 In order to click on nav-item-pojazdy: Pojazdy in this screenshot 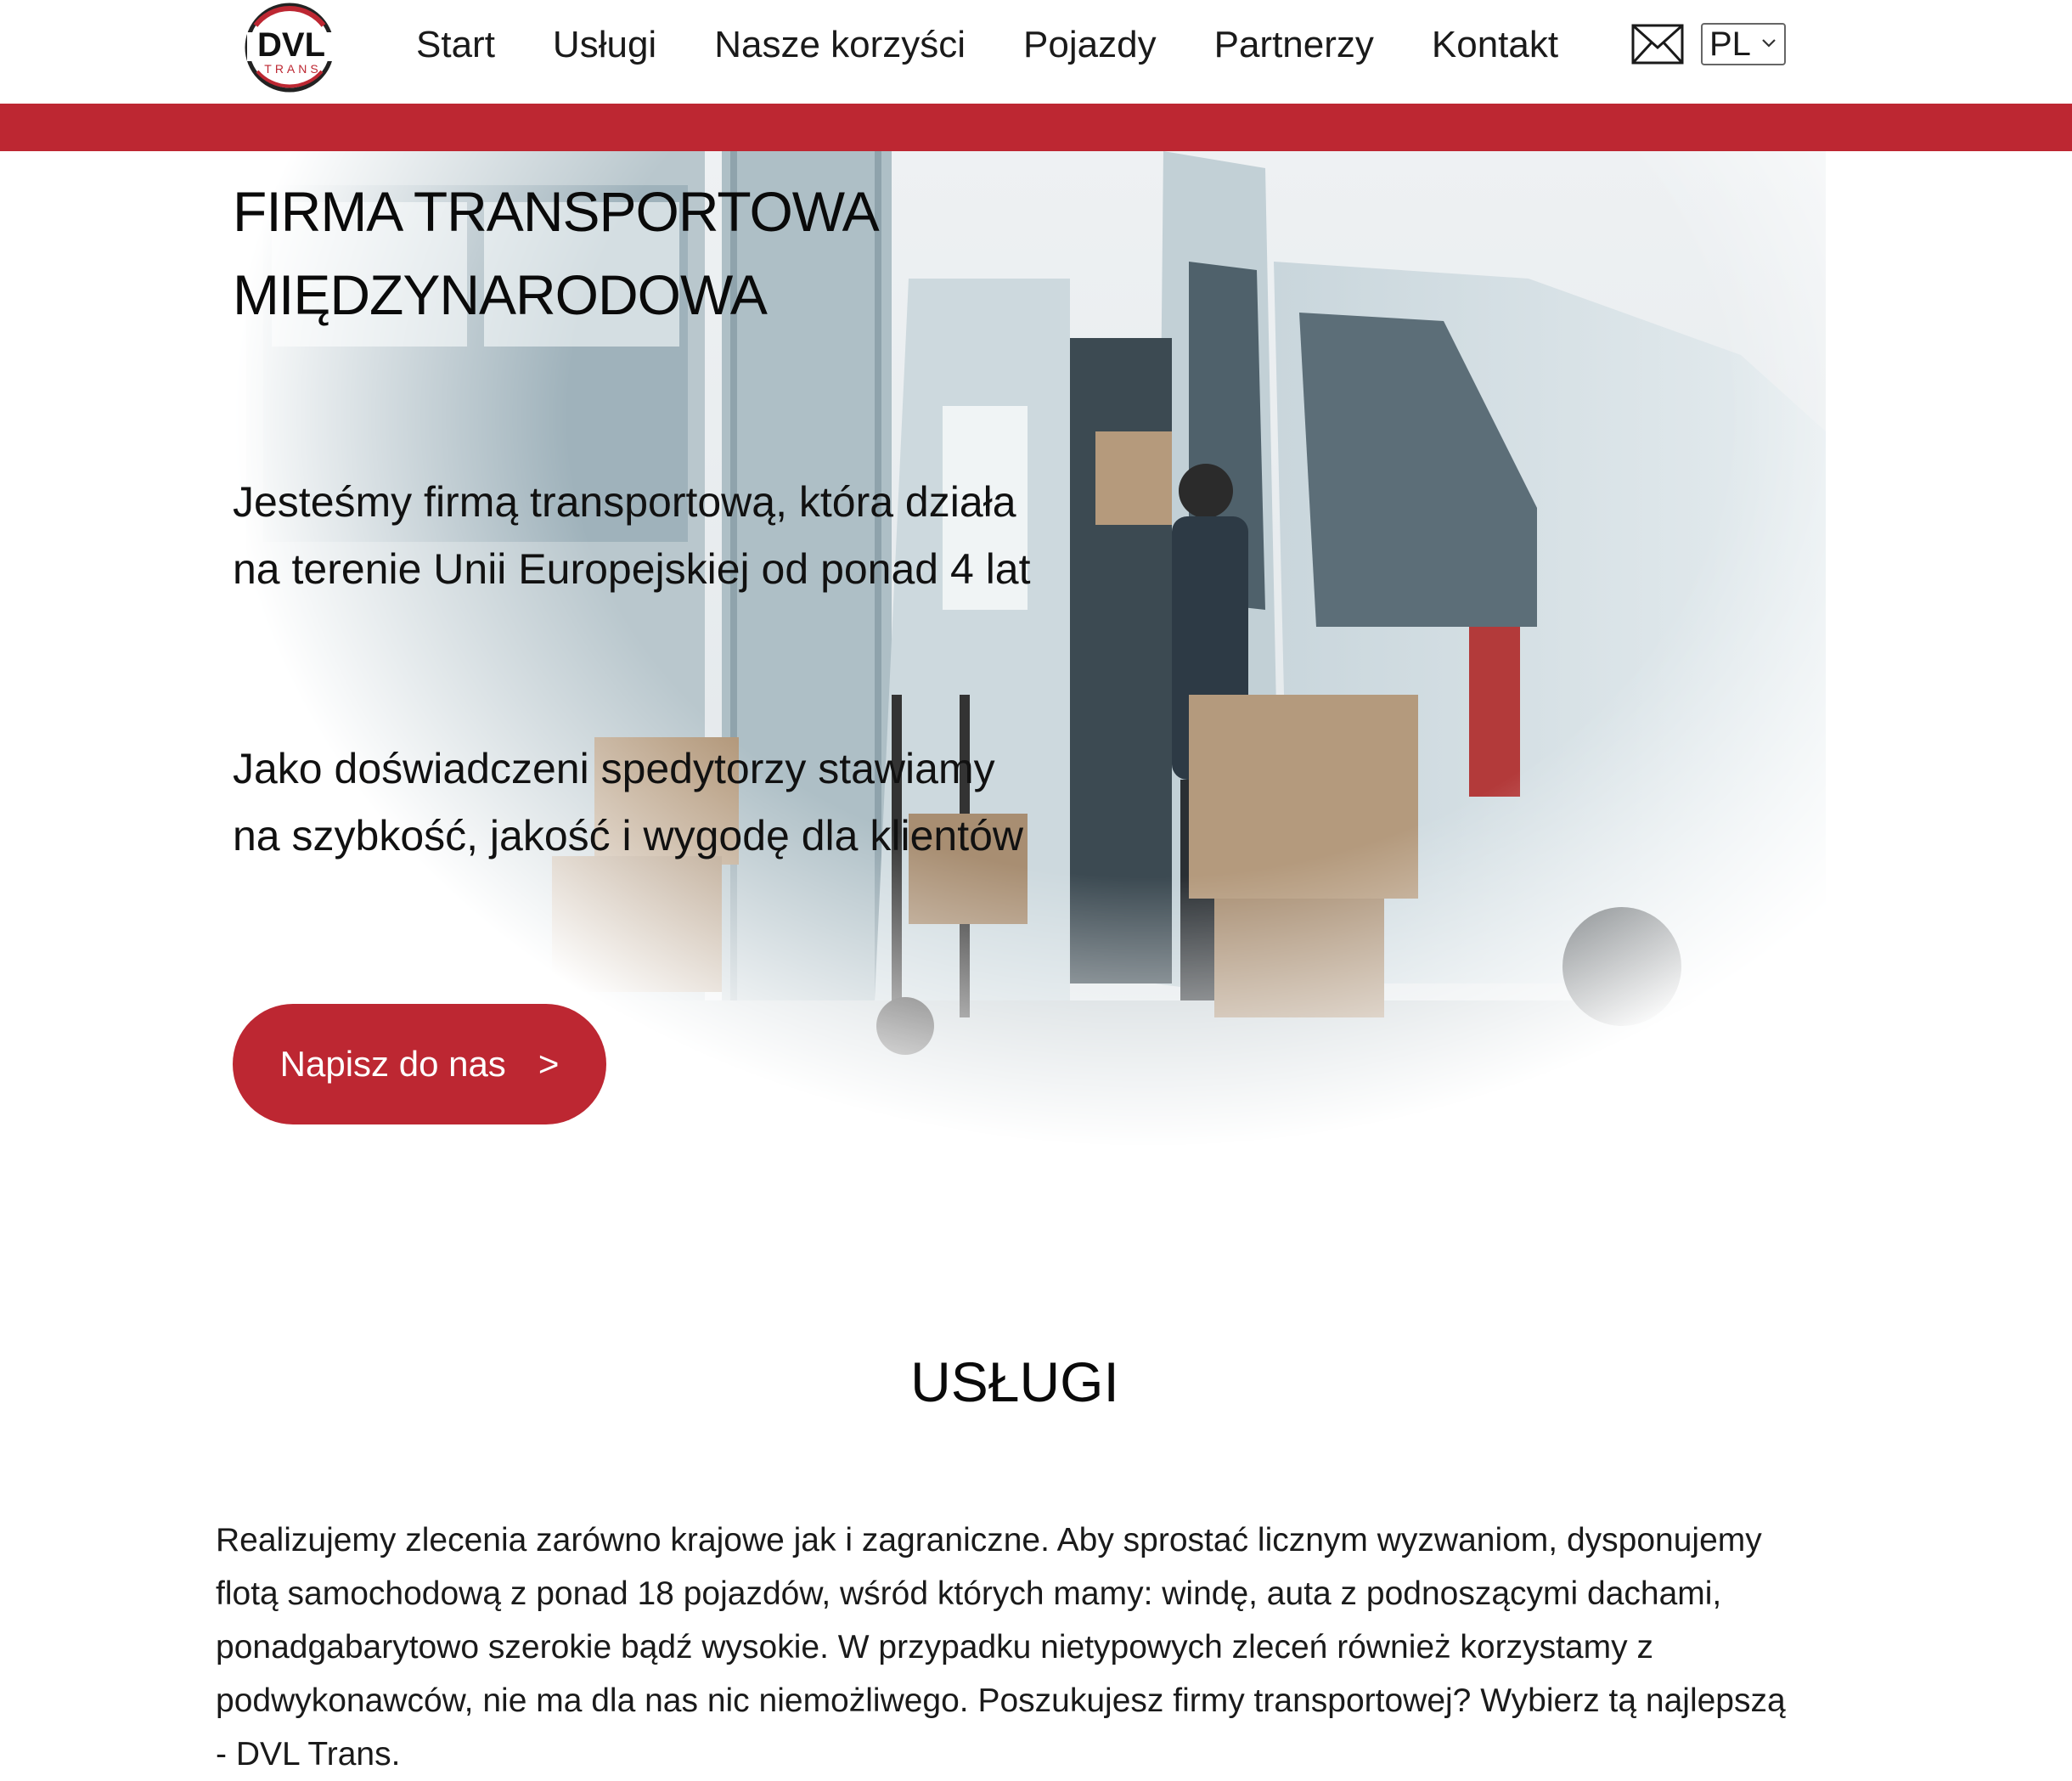, I will do `click(1090, 45)`.